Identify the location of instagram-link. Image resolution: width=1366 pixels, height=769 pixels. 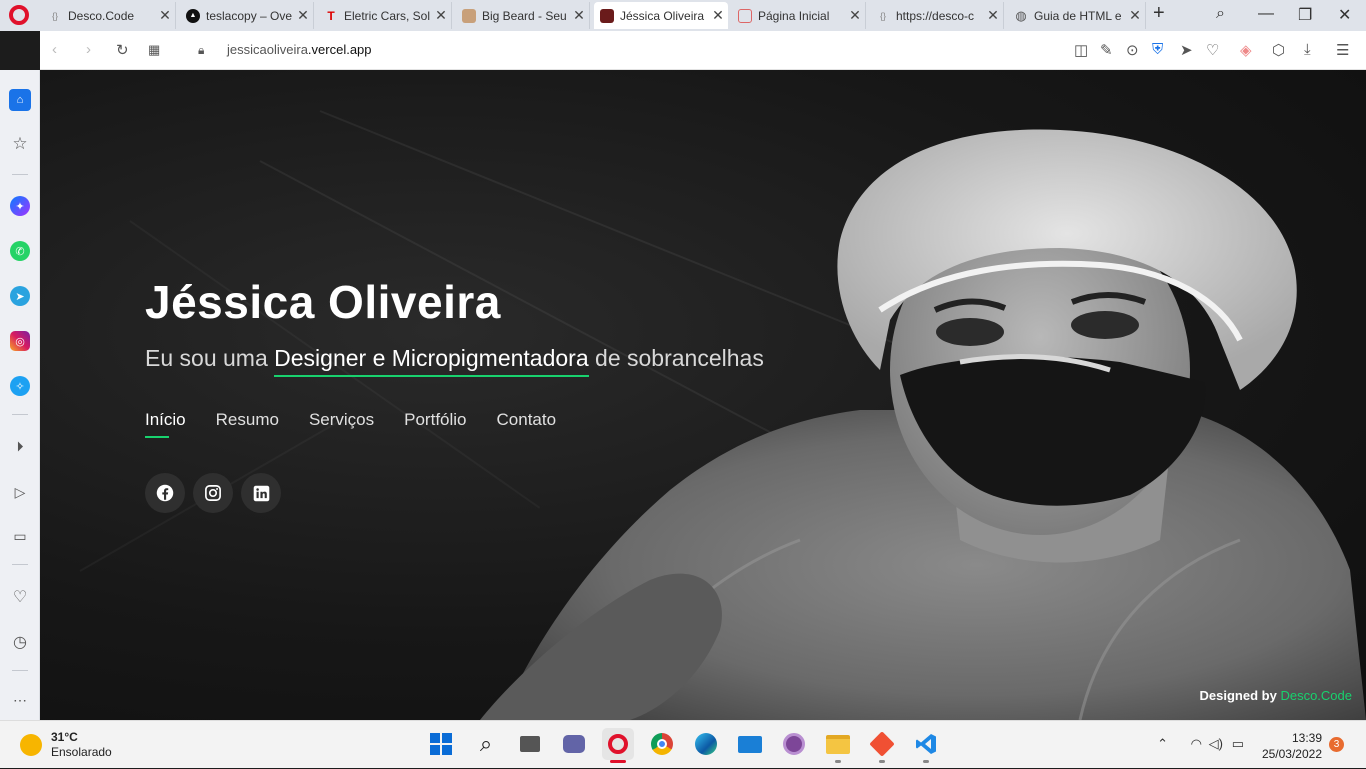
(213, 493).